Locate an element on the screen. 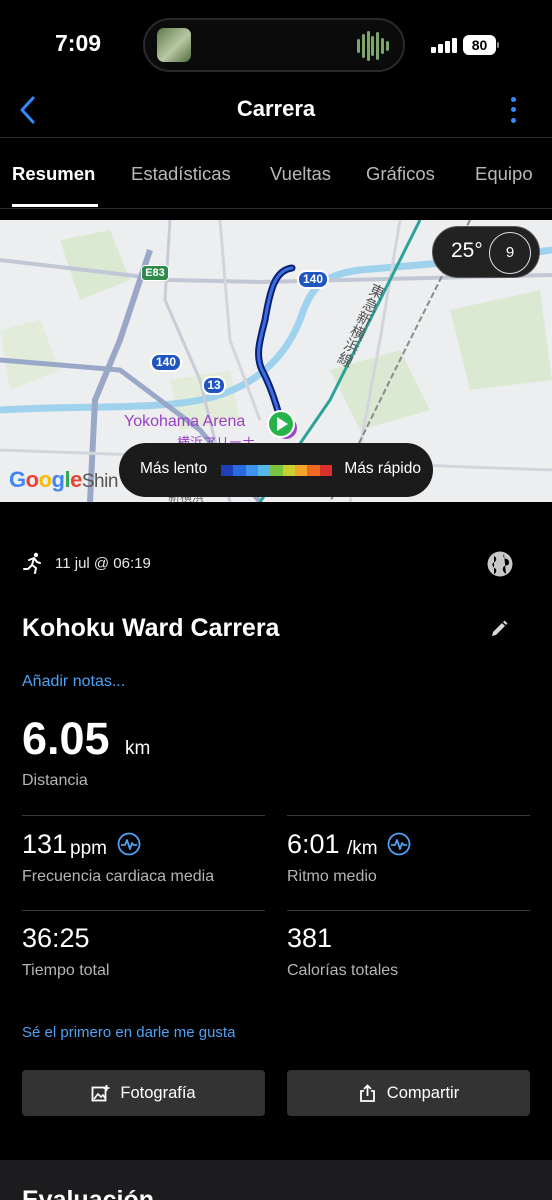 The width and height of the screenshot is (552, 1200). share-button: Compartir is located at coordinates (408, 1093).